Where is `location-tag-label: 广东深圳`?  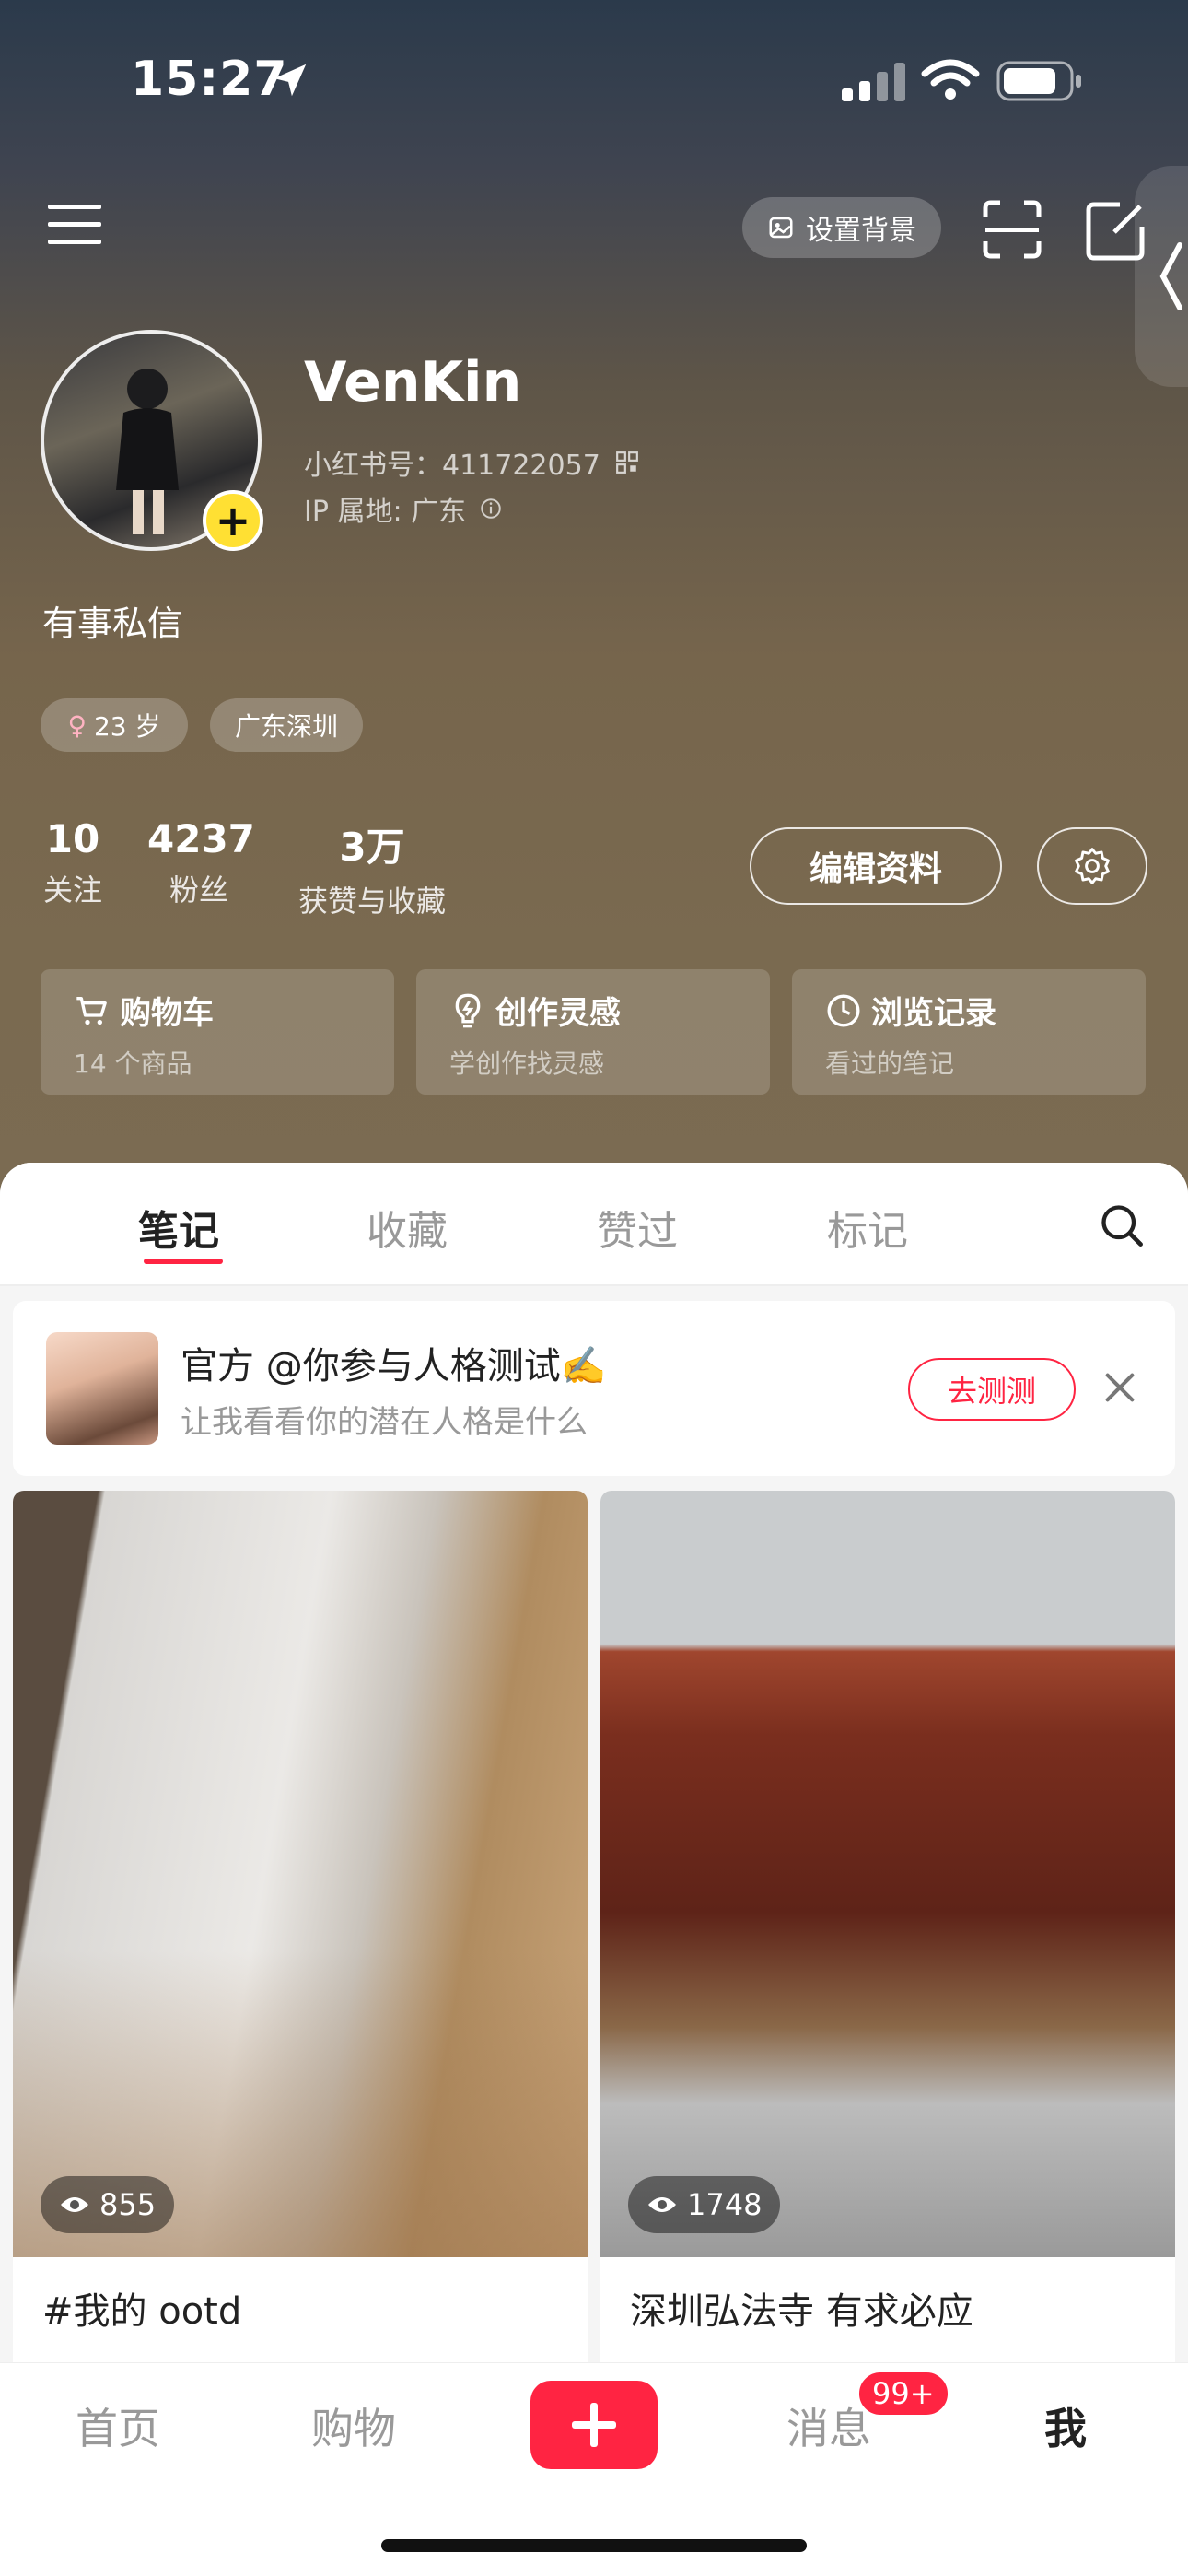 location-tag-label: 广东深圳 is located at coordinates (286, 726).